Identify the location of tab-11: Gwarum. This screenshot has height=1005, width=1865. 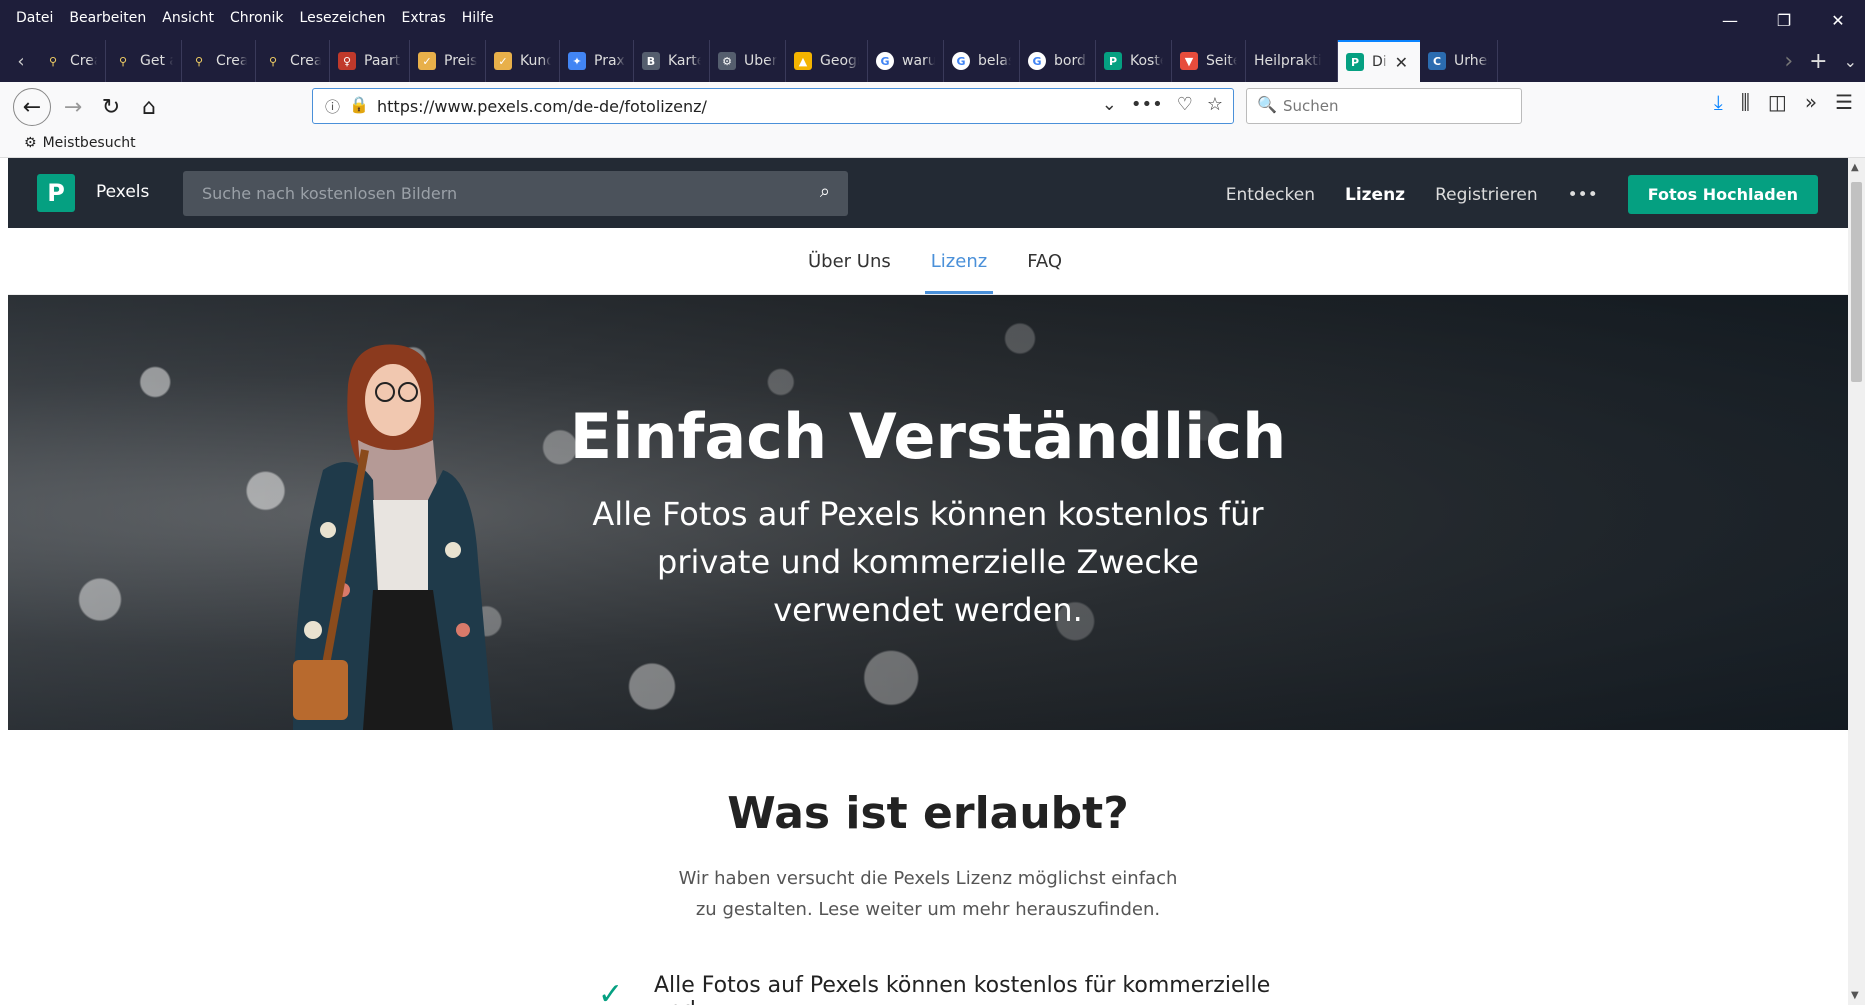
(906, 61).